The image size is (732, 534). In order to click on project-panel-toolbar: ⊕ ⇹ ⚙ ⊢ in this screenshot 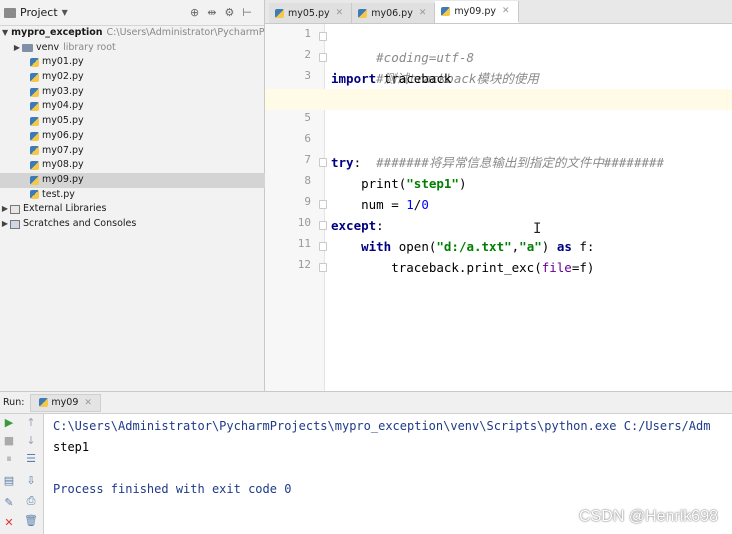, I will do `click(221, 12)`.